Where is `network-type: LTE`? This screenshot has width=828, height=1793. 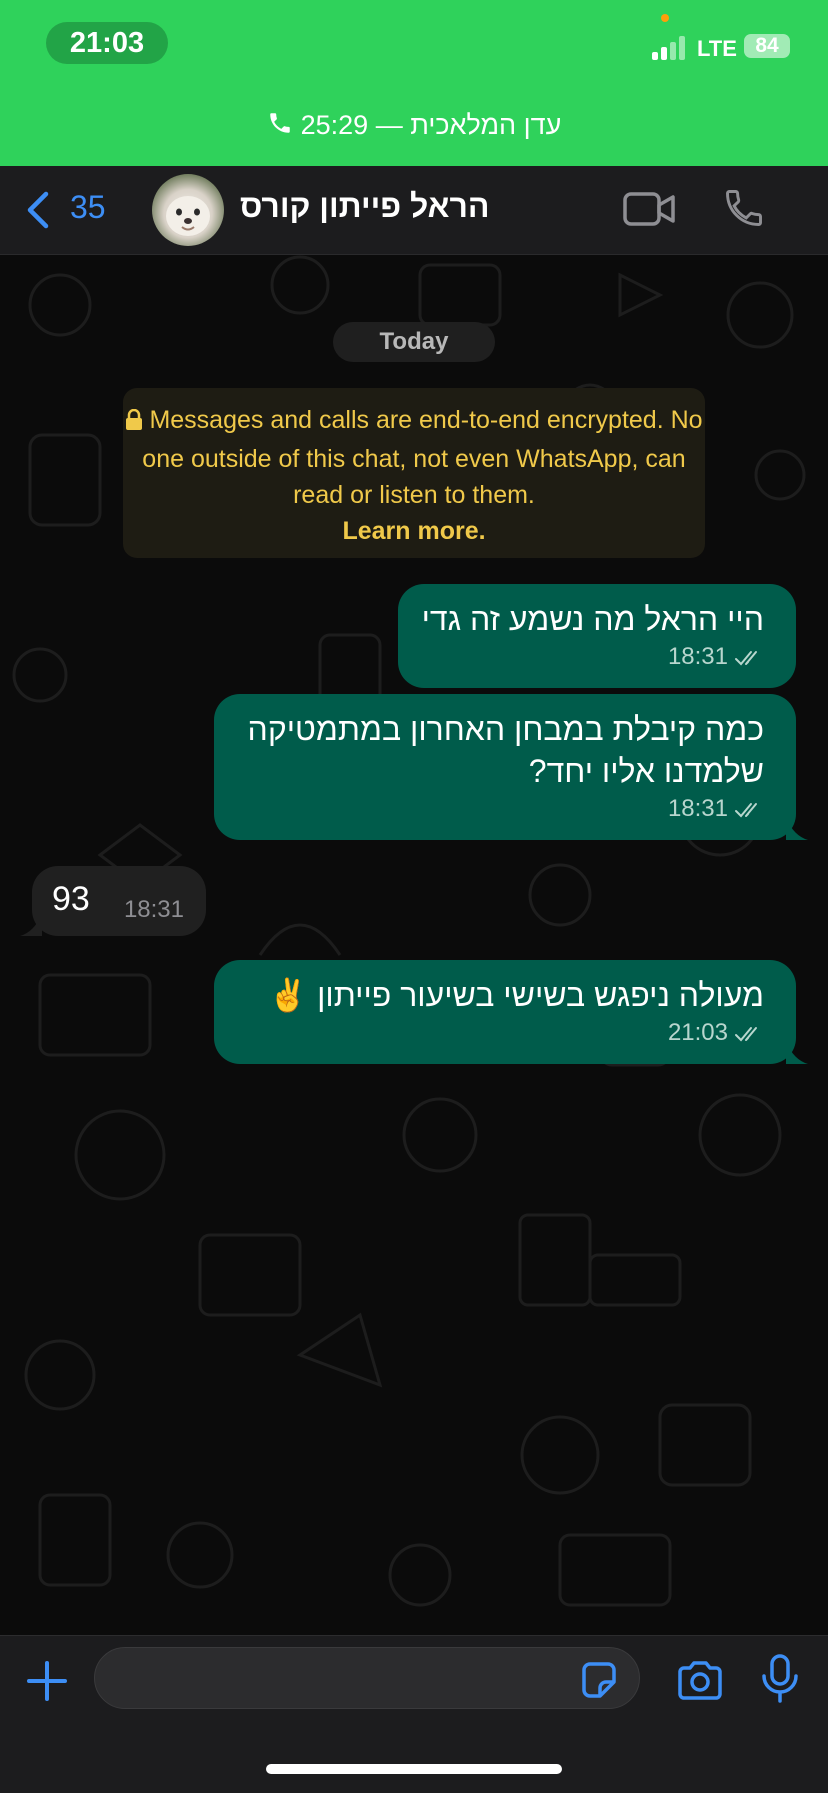 network-type: LTE is located at coordinates (717, 48).